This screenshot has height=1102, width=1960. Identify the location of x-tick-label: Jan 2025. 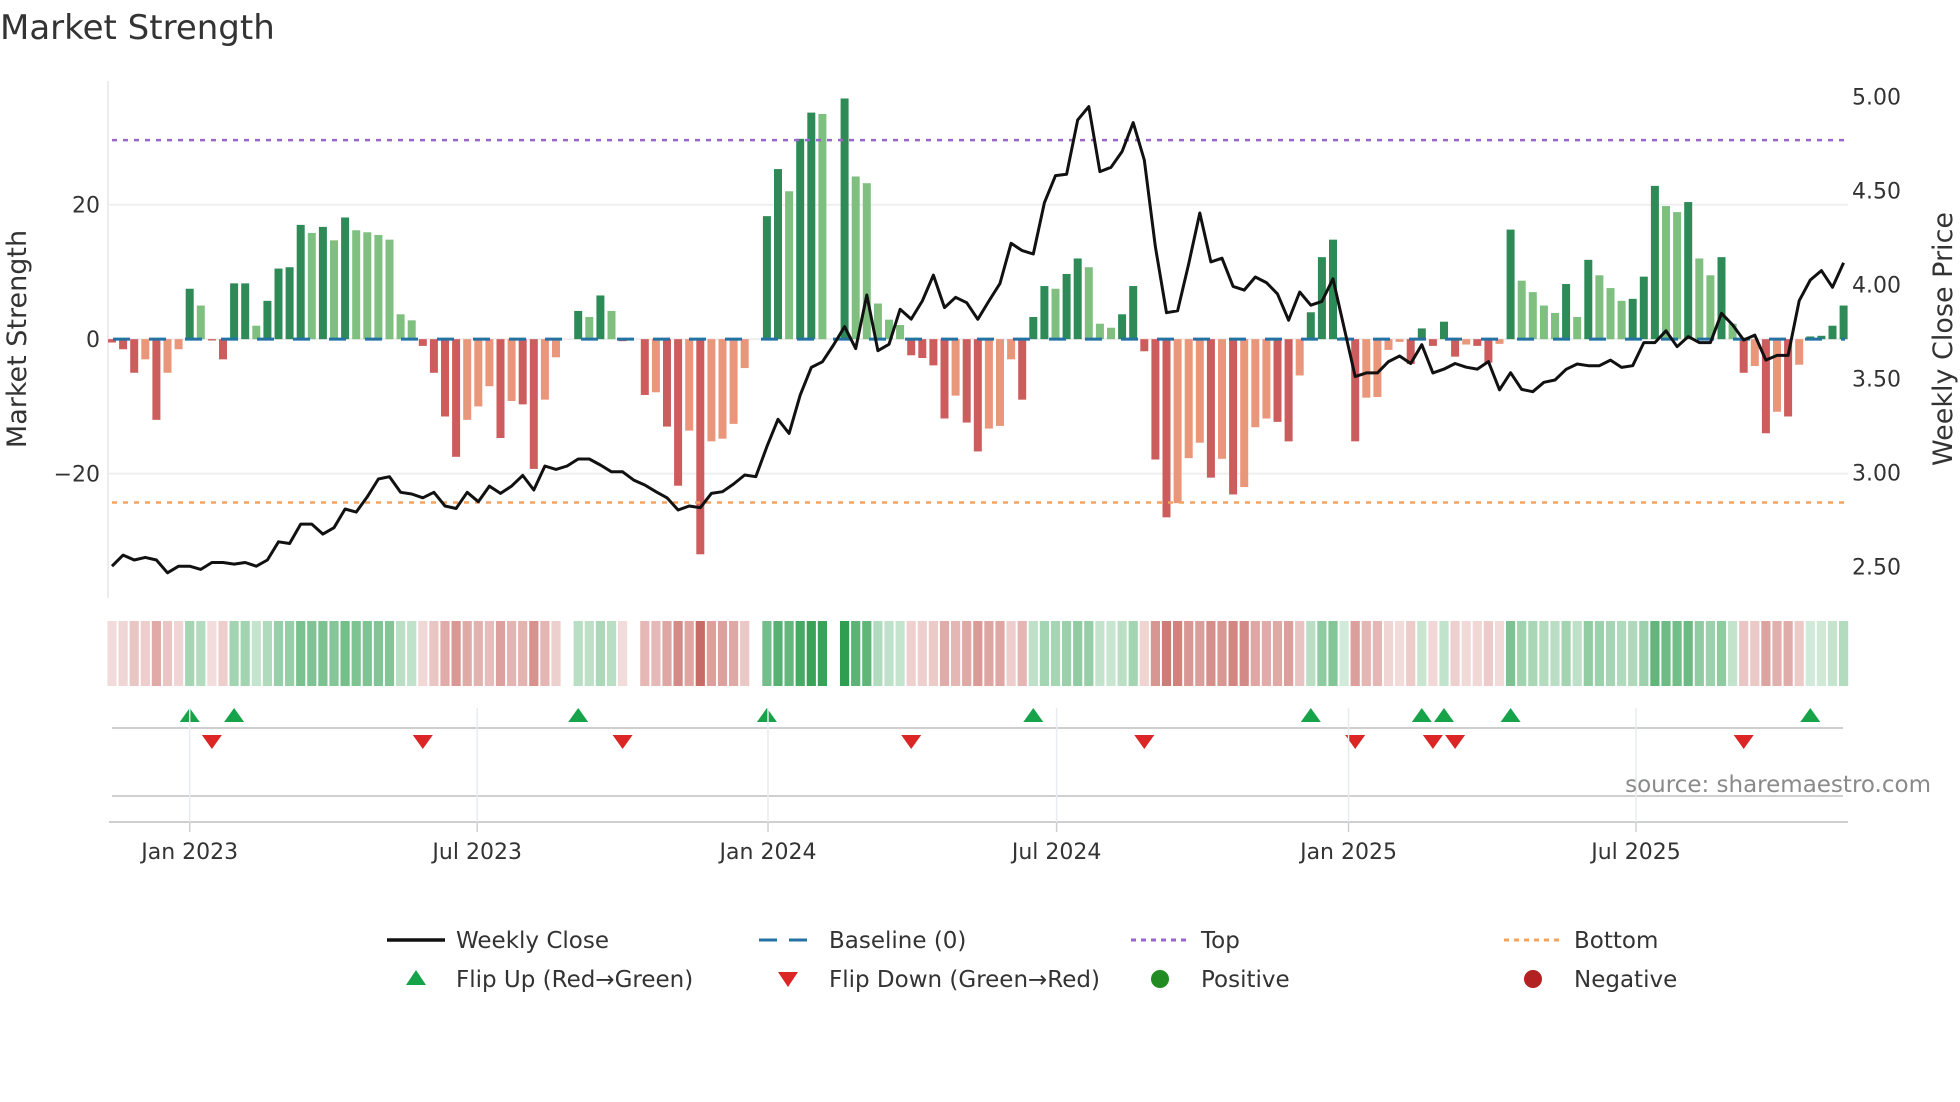
(1347, 852).